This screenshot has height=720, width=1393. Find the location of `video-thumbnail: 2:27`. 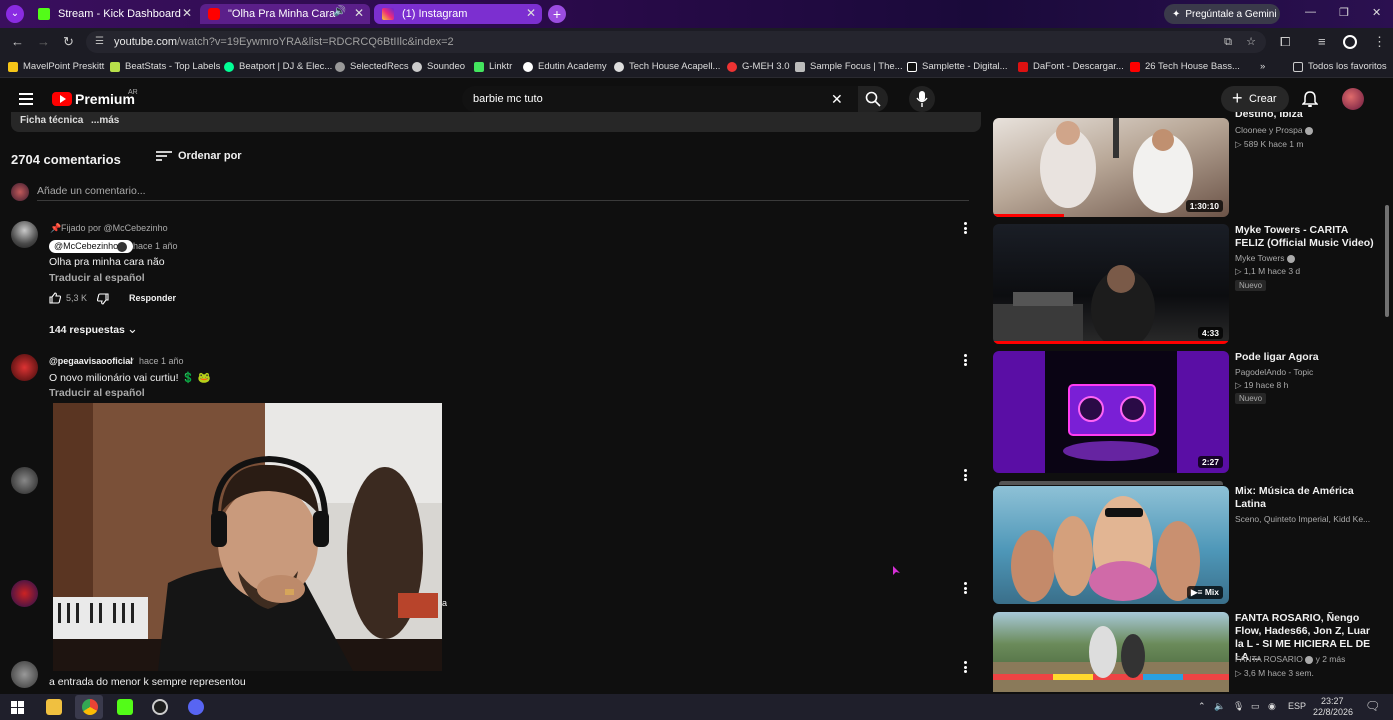

video-thumbnail: 2:27 is located at coordinates (1111, 412).